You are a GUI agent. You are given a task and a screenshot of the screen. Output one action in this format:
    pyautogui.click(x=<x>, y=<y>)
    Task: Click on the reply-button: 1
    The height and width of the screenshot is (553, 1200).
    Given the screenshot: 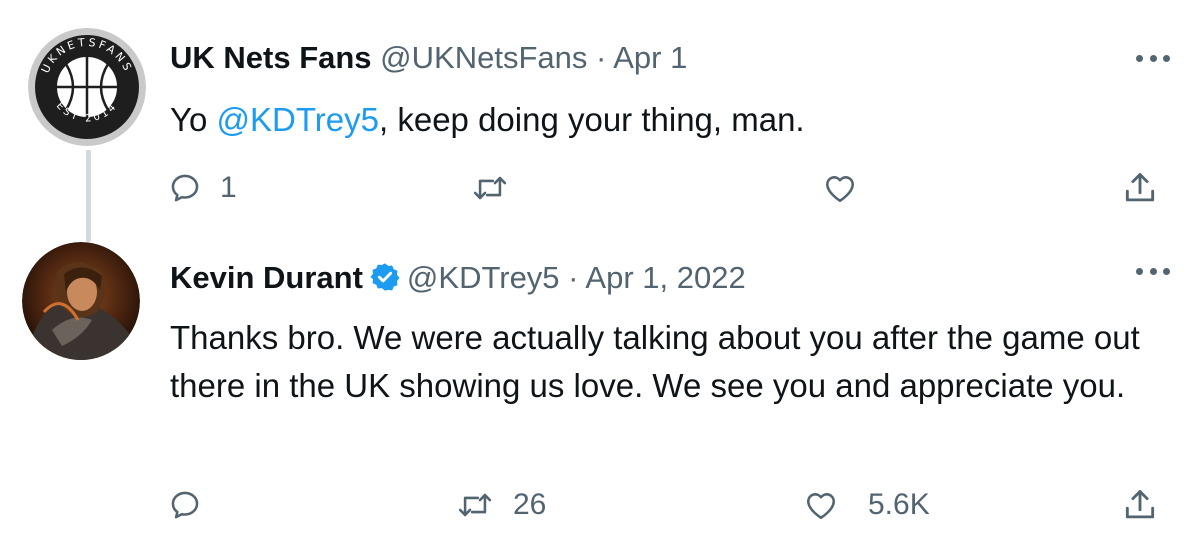 What is the action you would take?
    pyautogui.click(x=202, y=188)
    